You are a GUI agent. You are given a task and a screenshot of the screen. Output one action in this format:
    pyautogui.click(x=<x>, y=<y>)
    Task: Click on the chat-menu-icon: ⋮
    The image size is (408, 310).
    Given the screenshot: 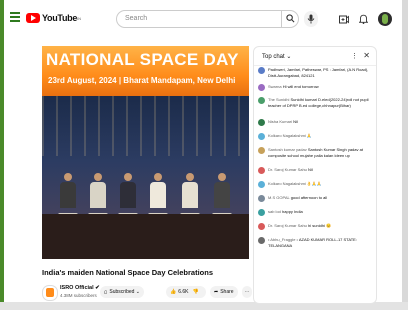 What is the action you would take?
    pyautogui.click(x=354, y=56)
    